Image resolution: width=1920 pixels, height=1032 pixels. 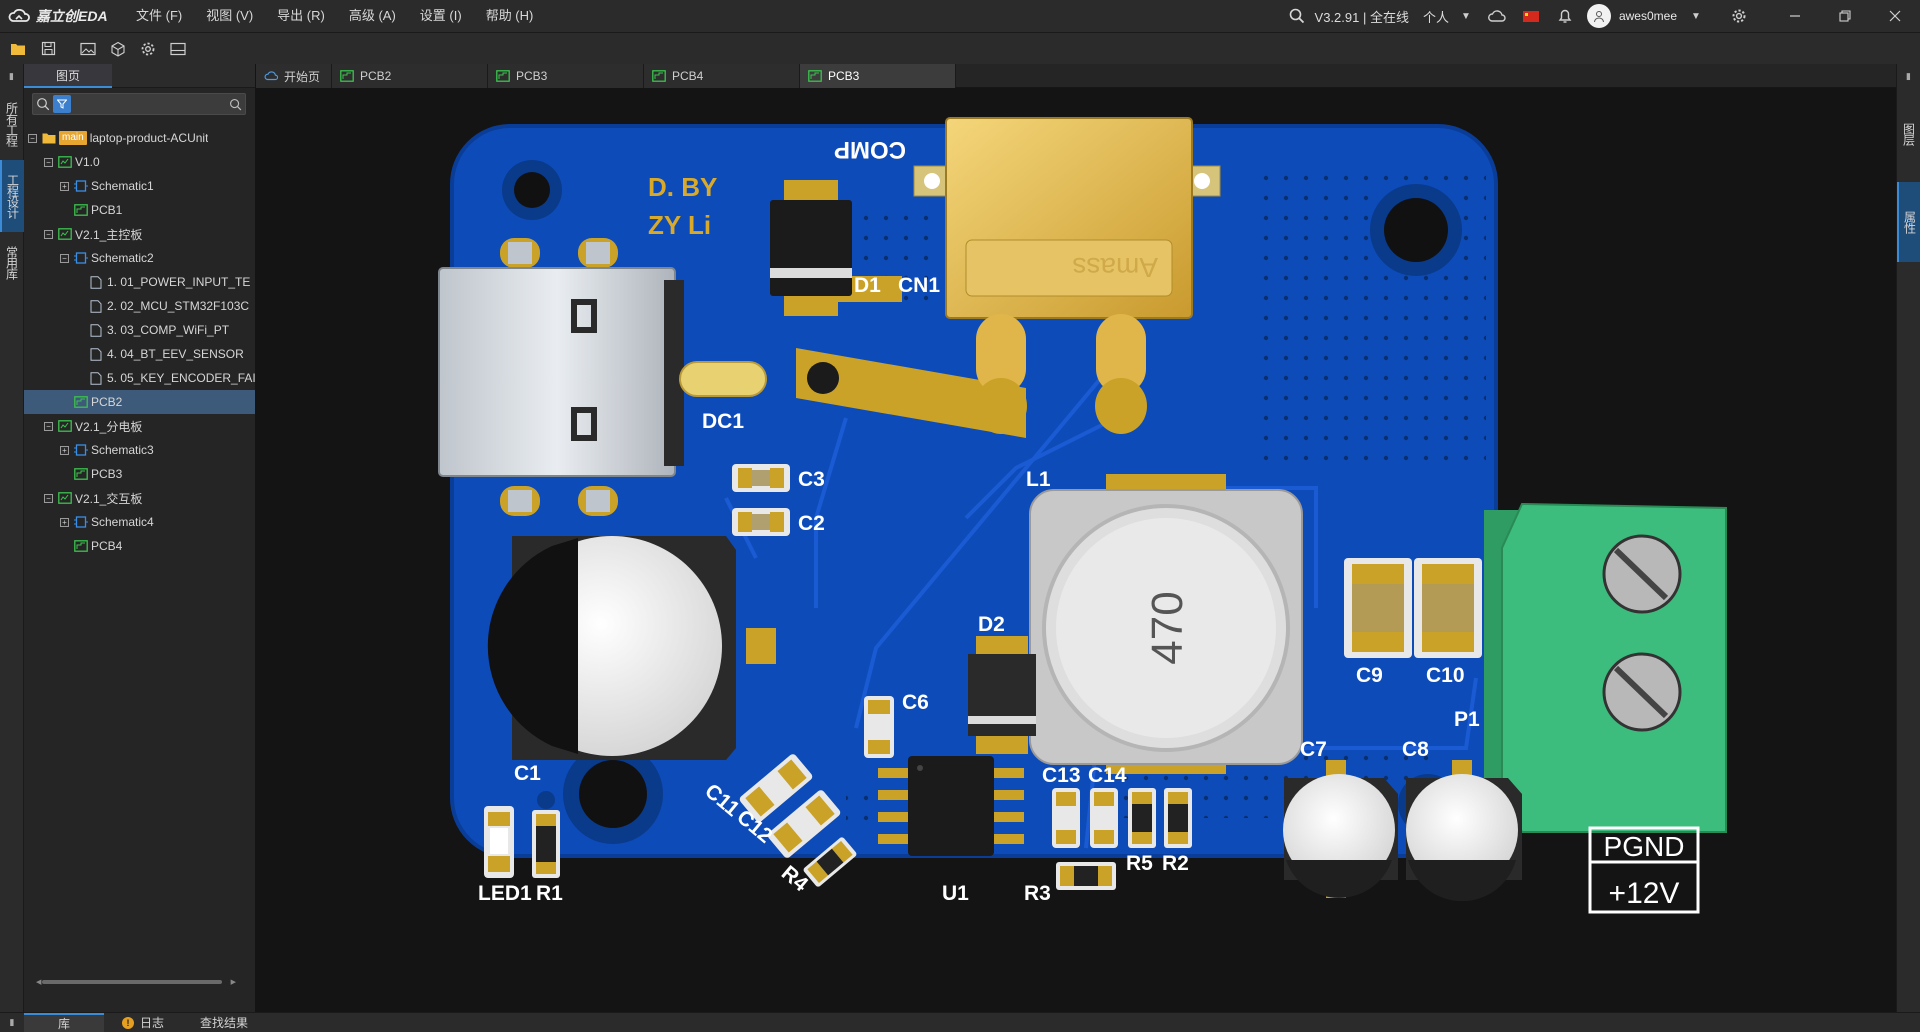 I want to click on save-icon, so click(x=48, y=49).